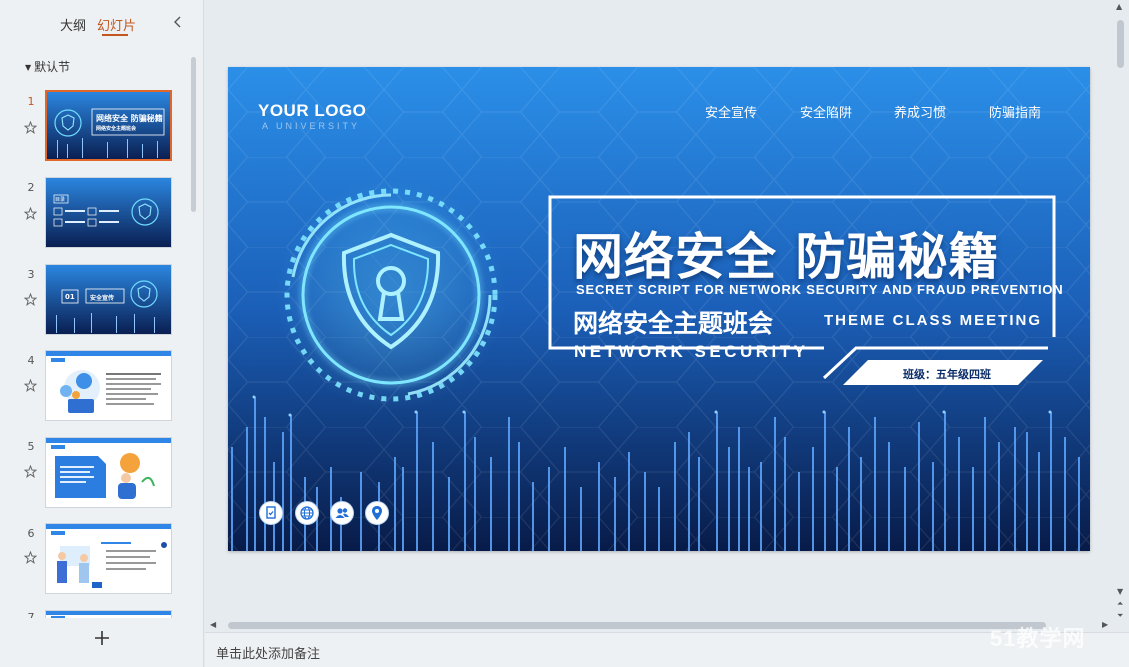 This screenshot has width=1129, height=667. I want to click on thumbnail-title: 目录, so click(60, 200).